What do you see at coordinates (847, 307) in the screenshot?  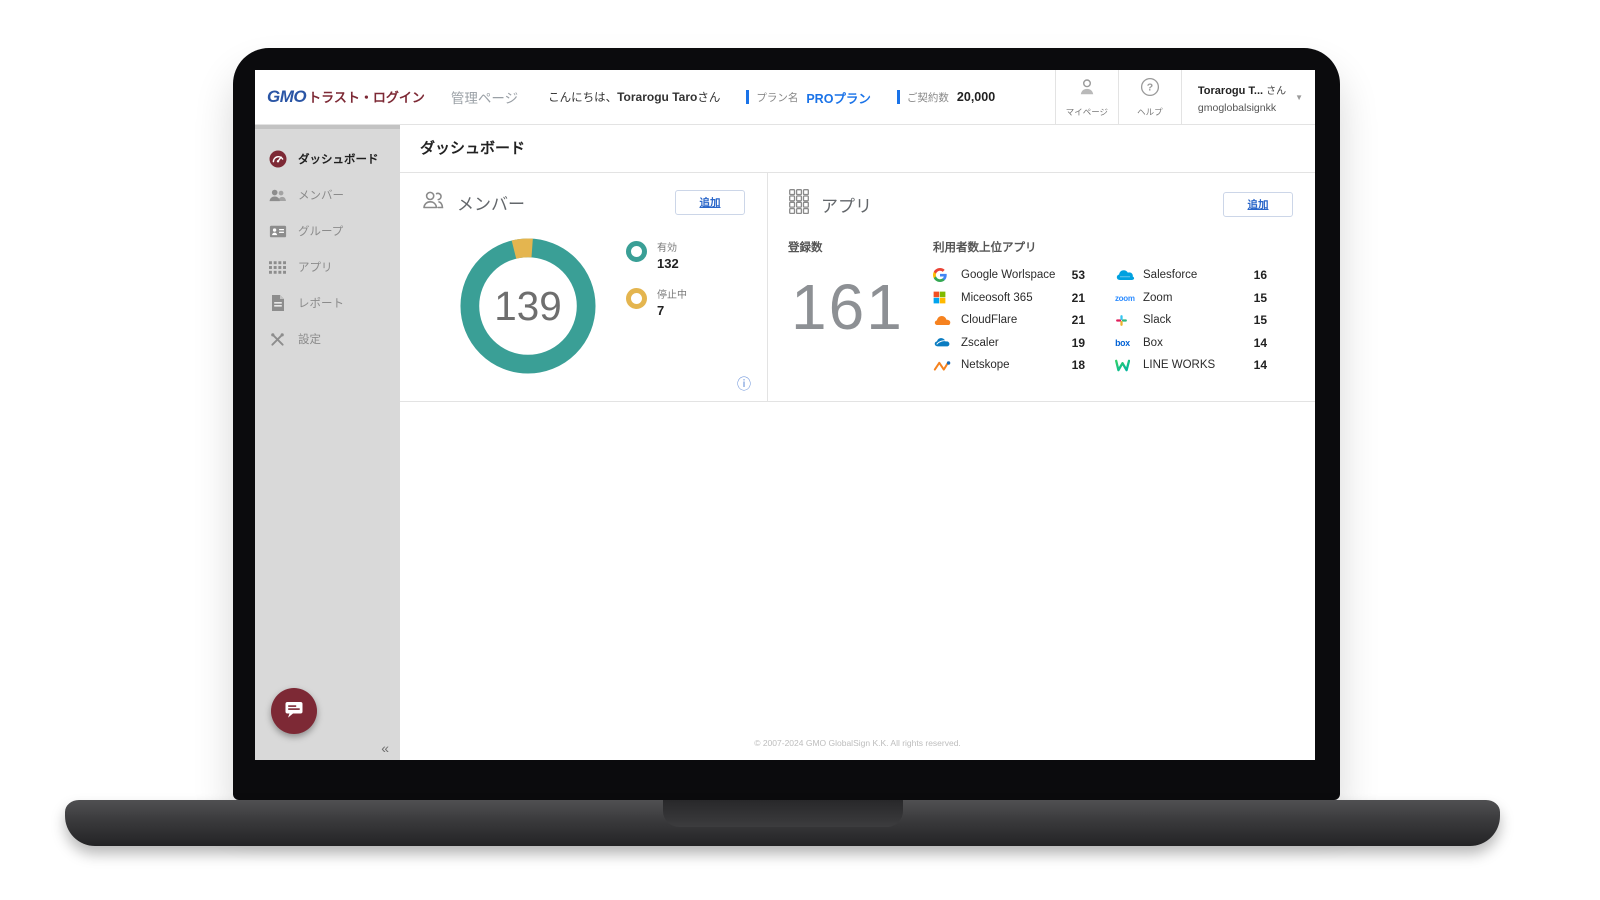 I see `registered-count-value: 161` at bounding box center [847, 307].